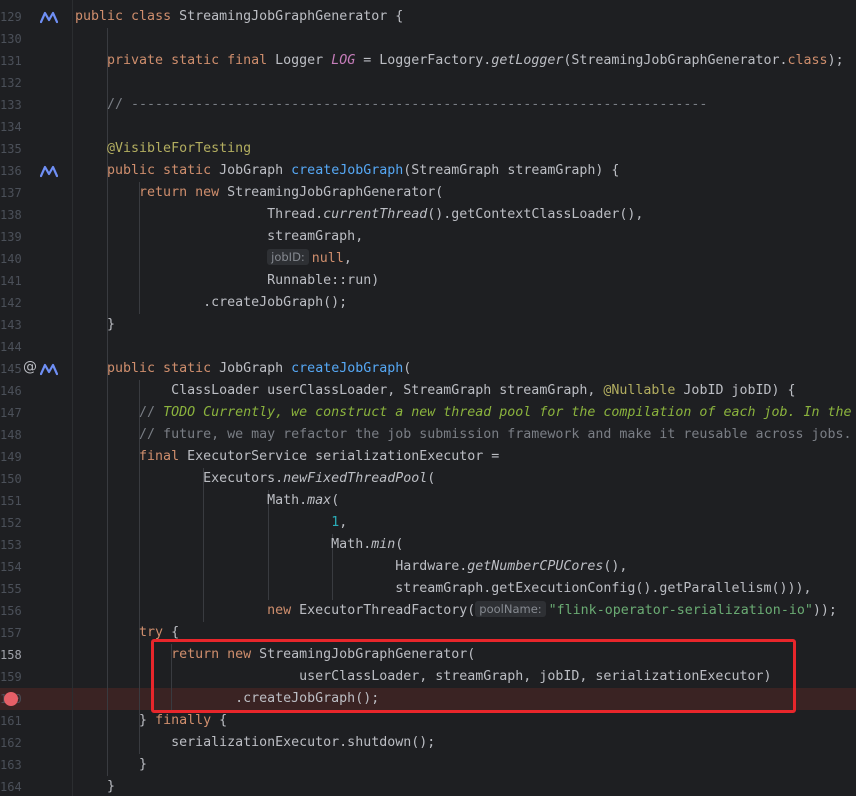 Image resolution: width=856 pixels, height=796 pixels. Describe the element at coordinates (11, 61) in the screenshot. I see `line-number: 131` at that location.